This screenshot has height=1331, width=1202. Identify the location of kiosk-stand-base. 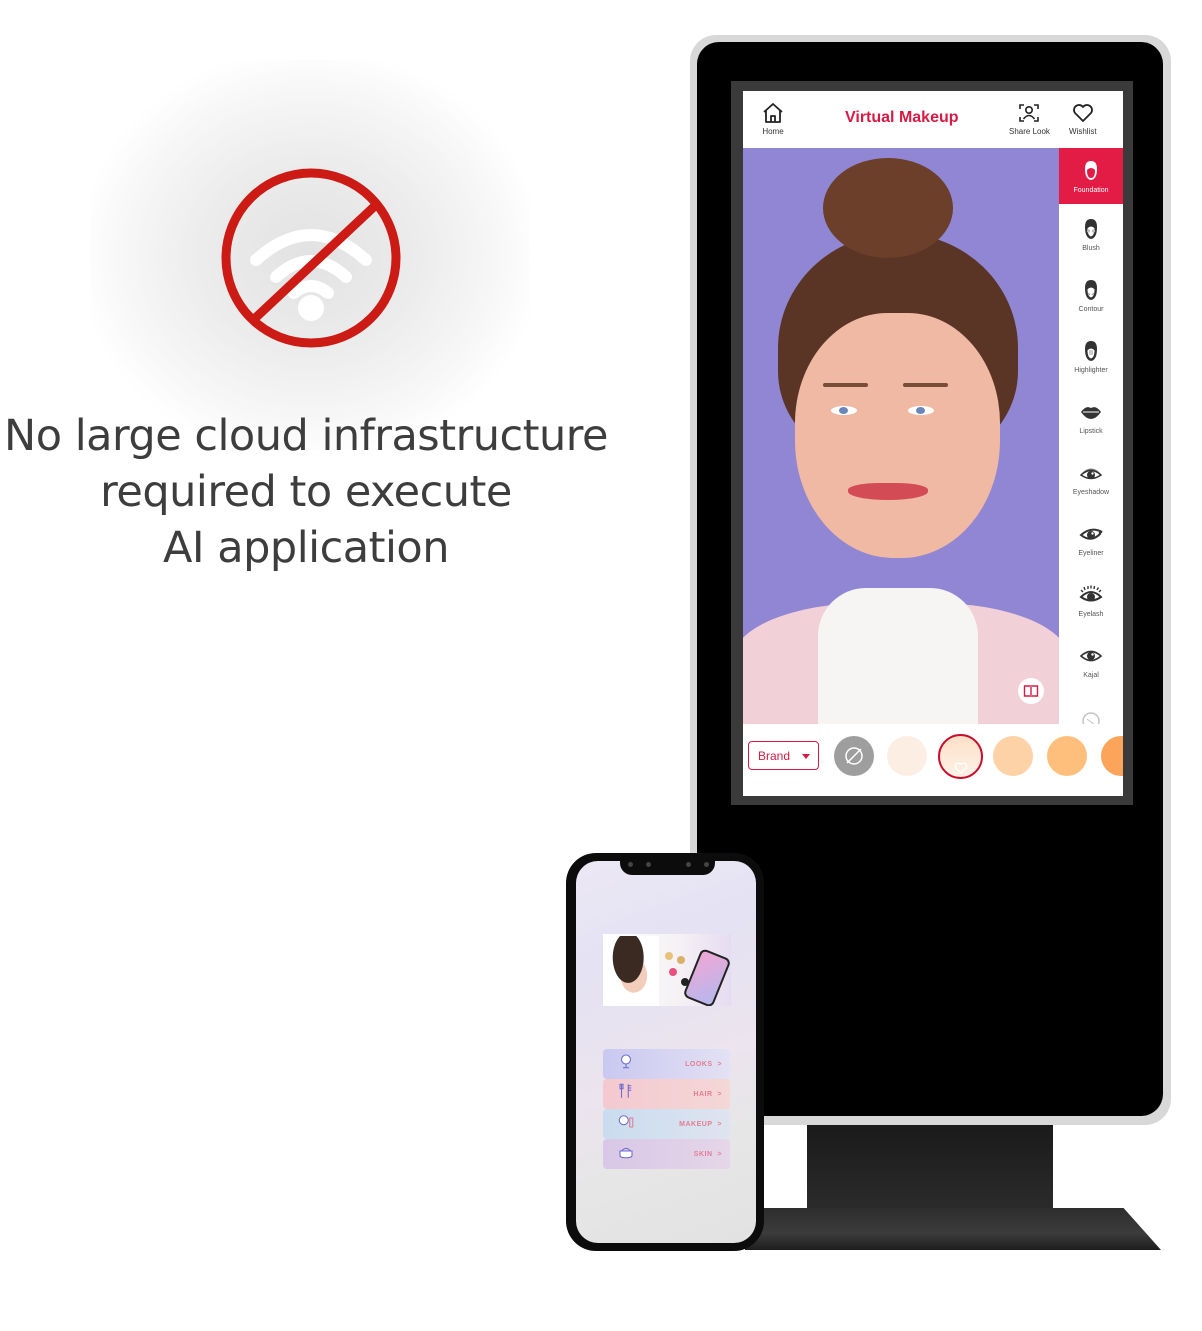
(953, 1229).